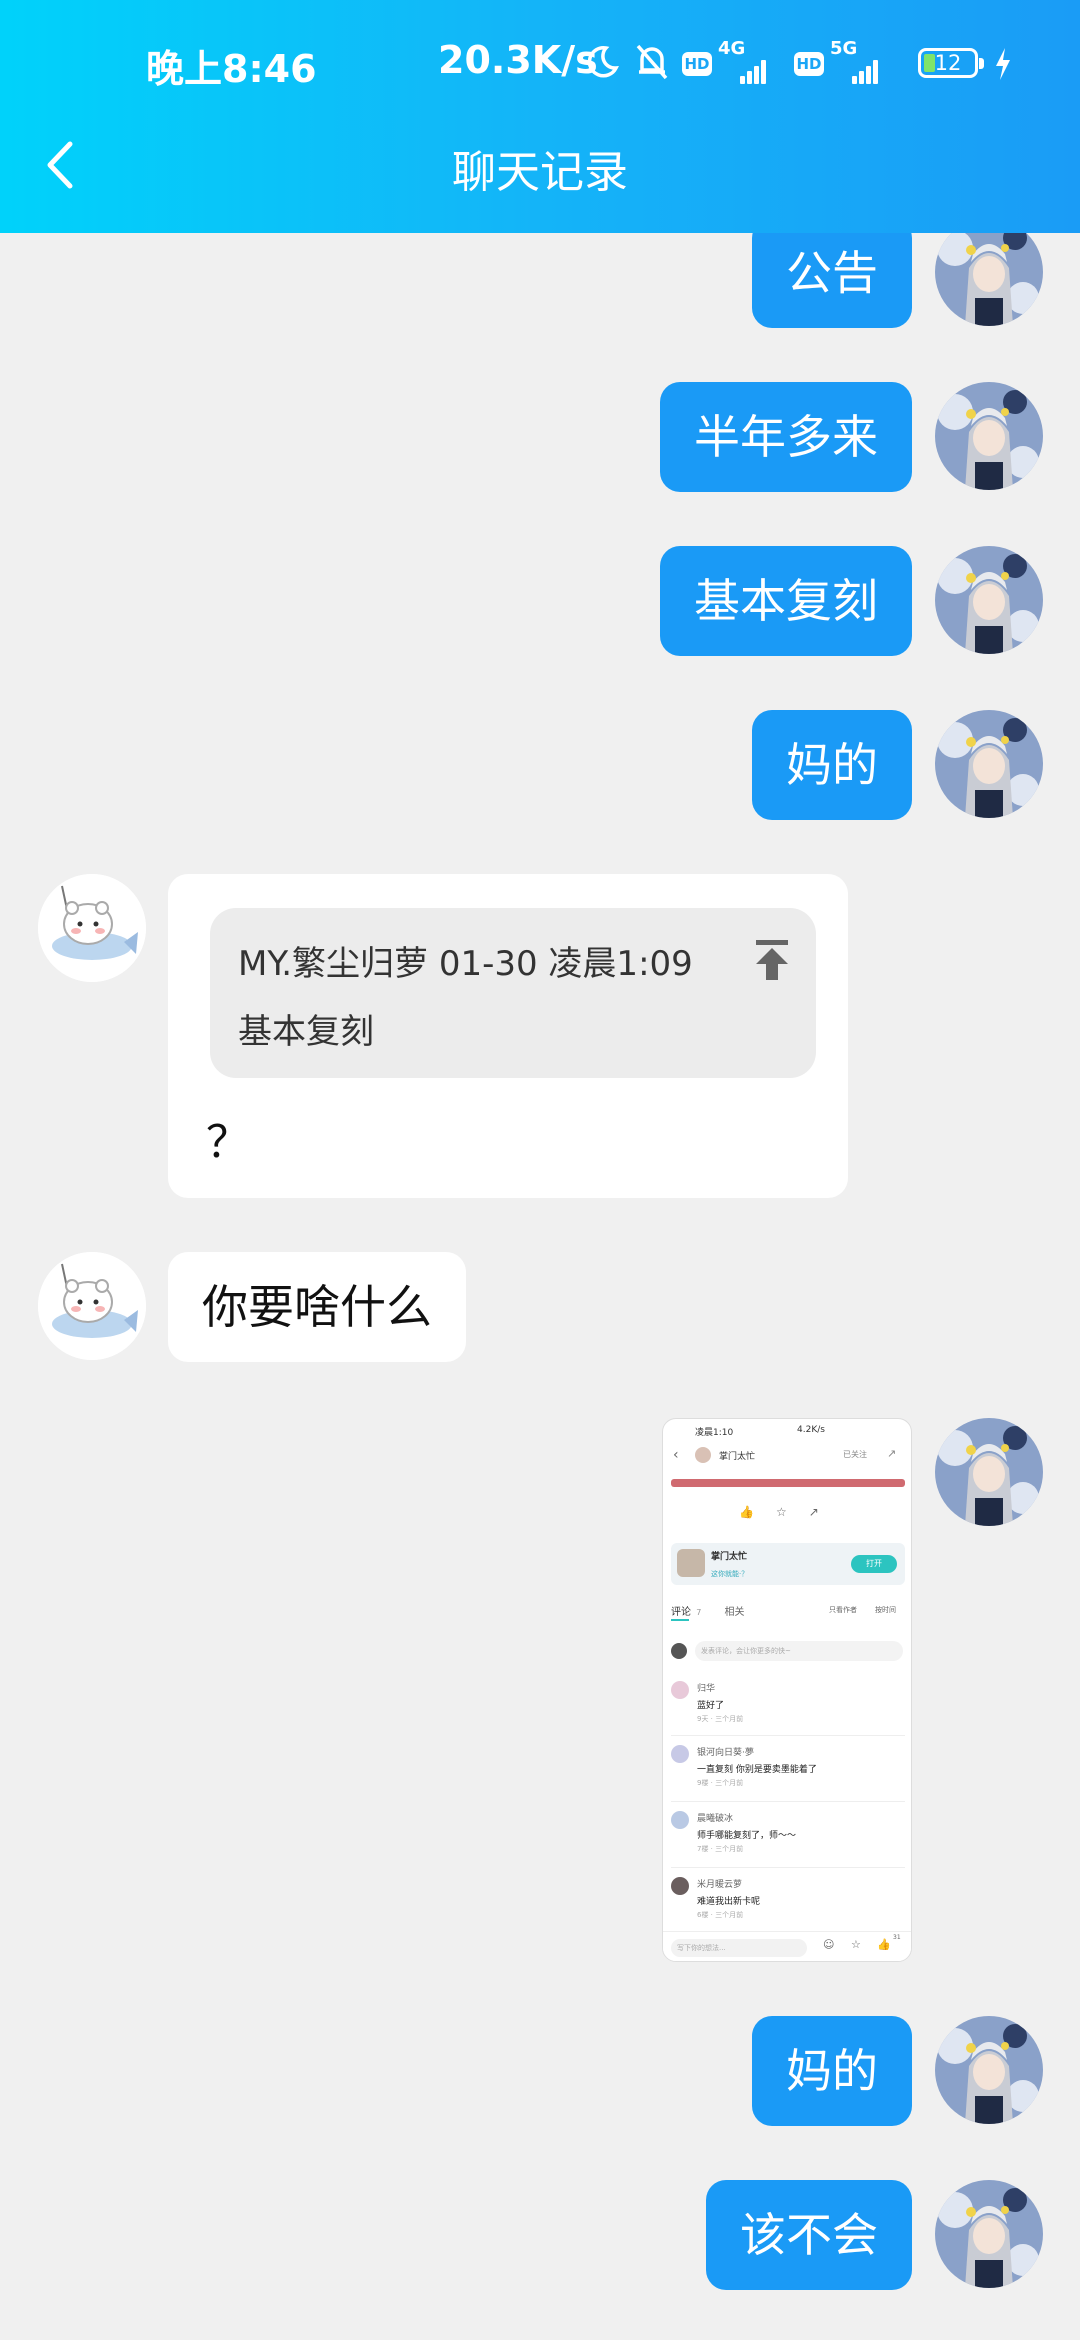 The image size is (1080, 2340). Describe the element at coordinates (948, 63) in the screenshot. I see `battery-level: 12` at that location.